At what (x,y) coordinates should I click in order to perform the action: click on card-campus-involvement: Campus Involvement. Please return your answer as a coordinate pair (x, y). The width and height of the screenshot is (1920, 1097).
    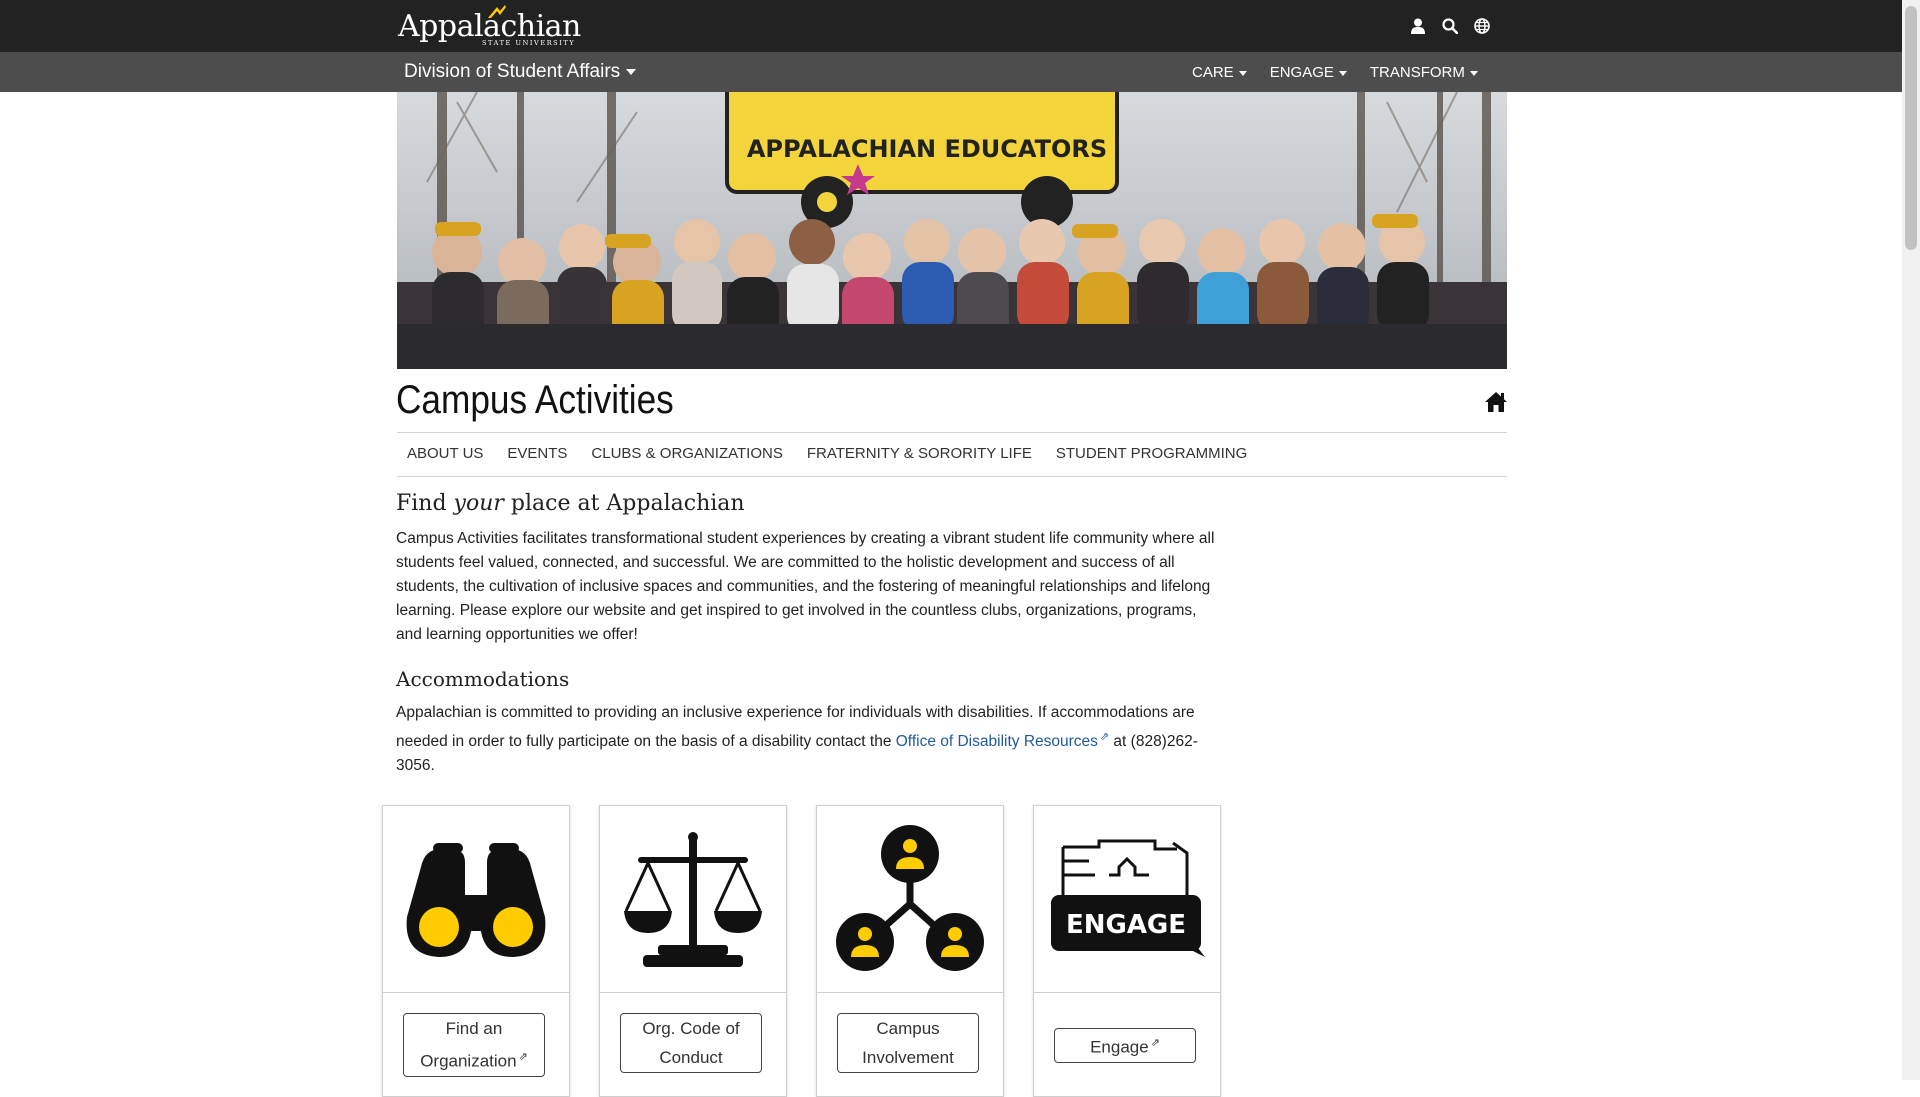
    Looking at the image, I should click on (910, 951).